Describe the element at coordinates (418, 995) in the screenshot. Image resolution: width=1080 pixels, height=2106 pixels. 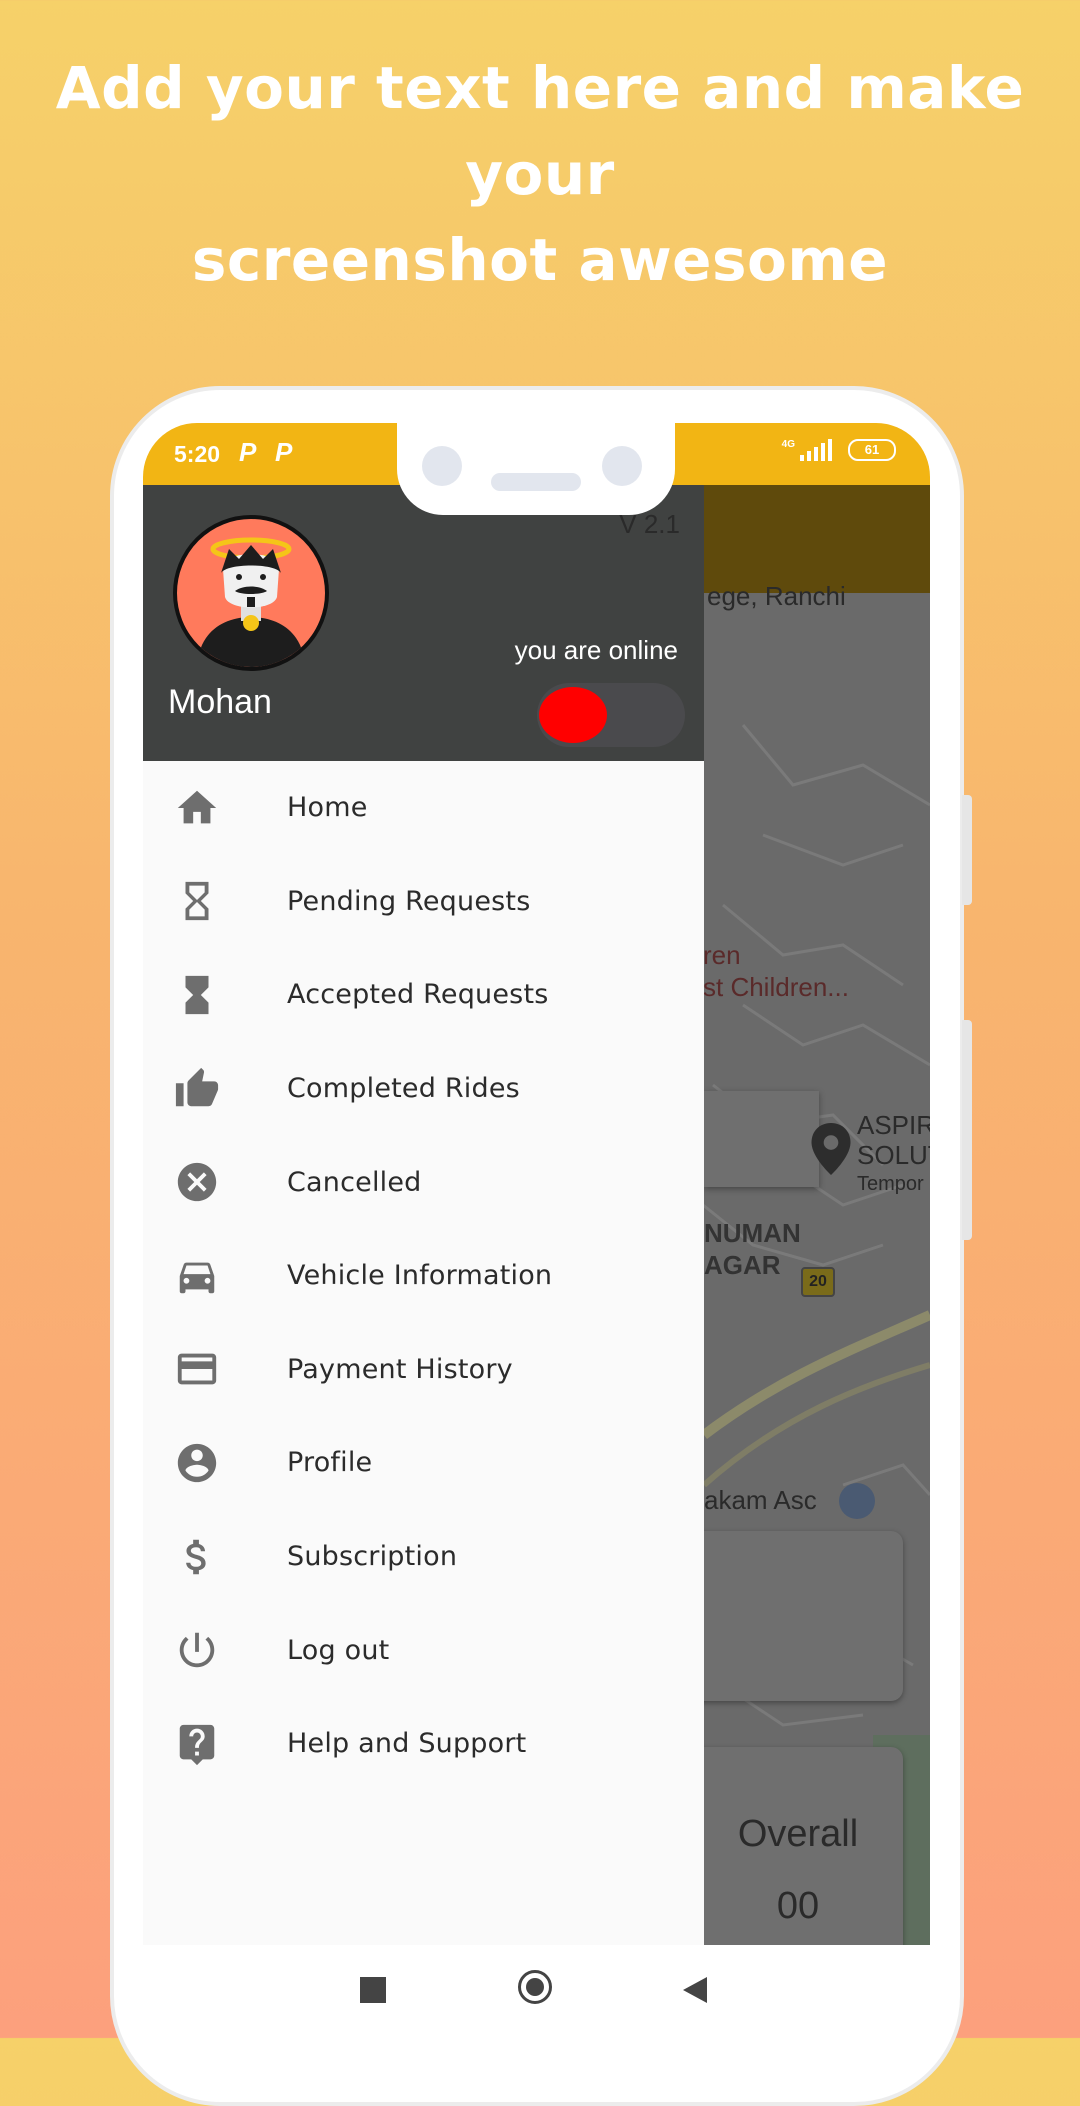
I see `menu-item-label: Accepted Requests` at that location.